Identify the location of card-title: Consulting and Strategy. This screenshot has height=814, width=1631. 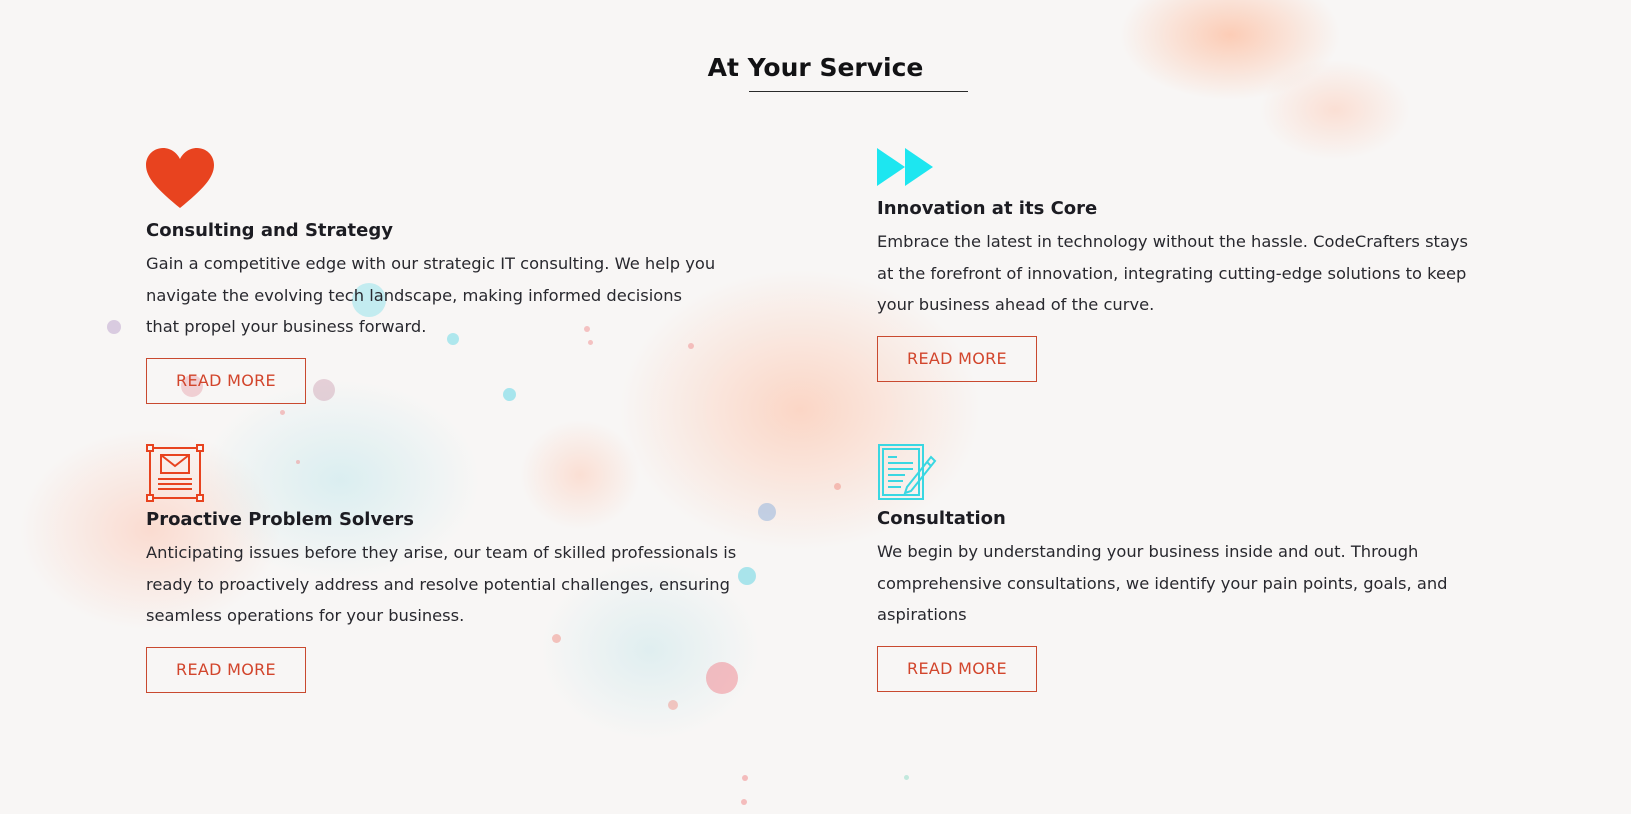
(269, 230).